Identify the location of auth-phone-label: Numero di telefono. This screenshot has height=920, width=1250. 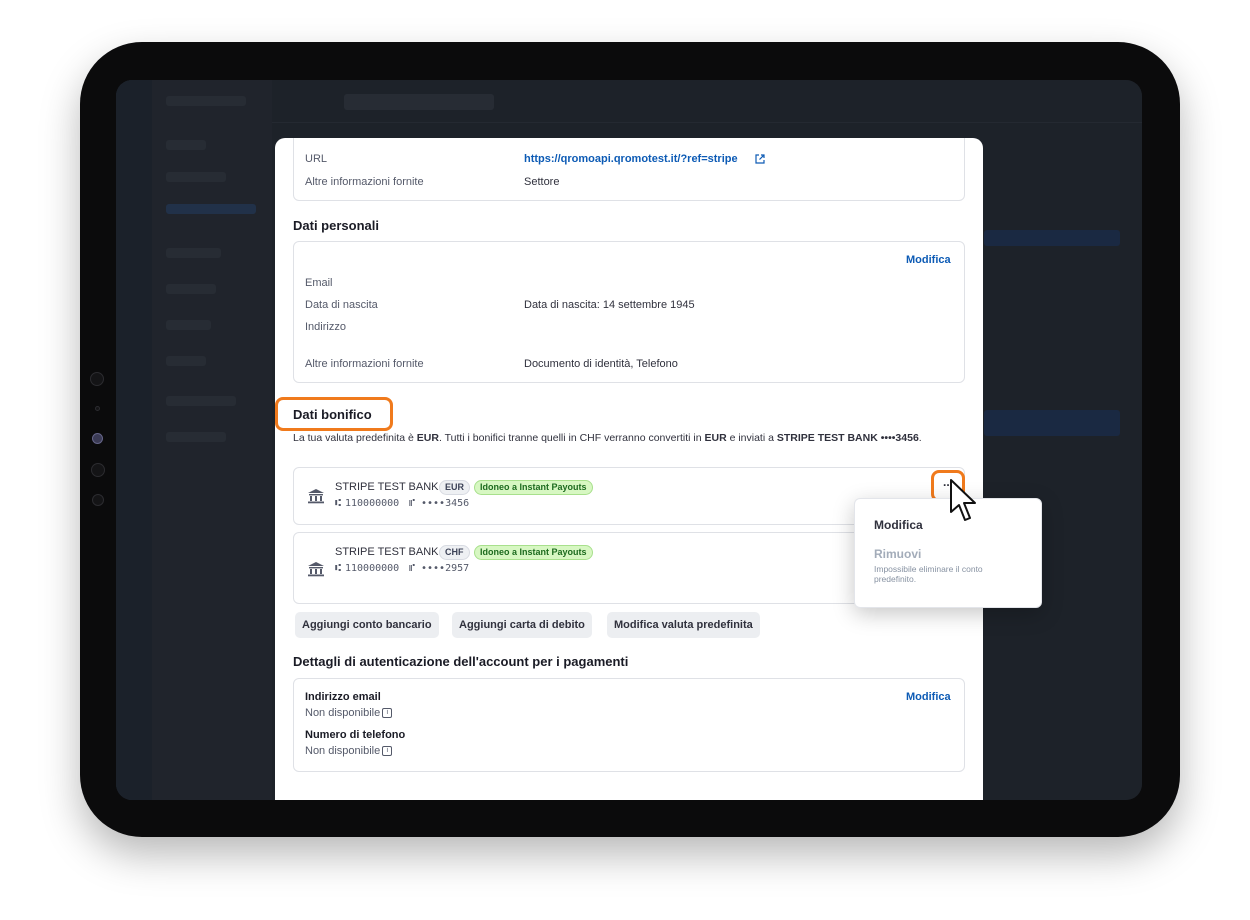
(355, 735).